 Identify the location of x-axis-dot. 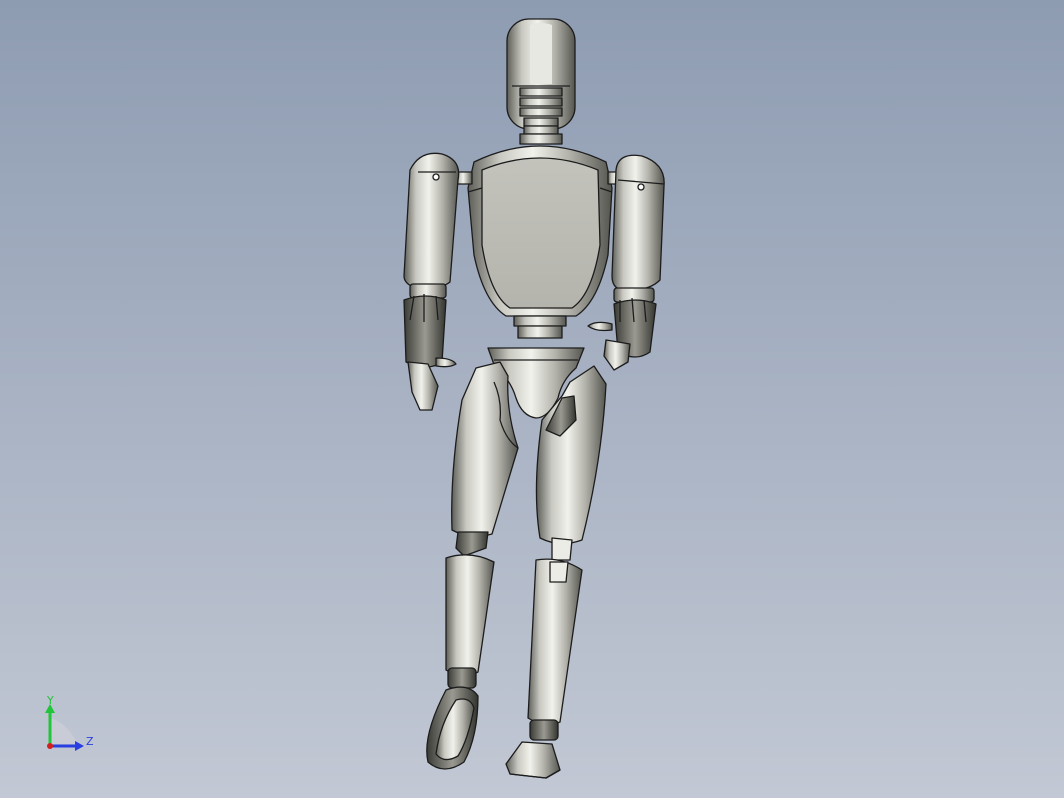
(50, 746).